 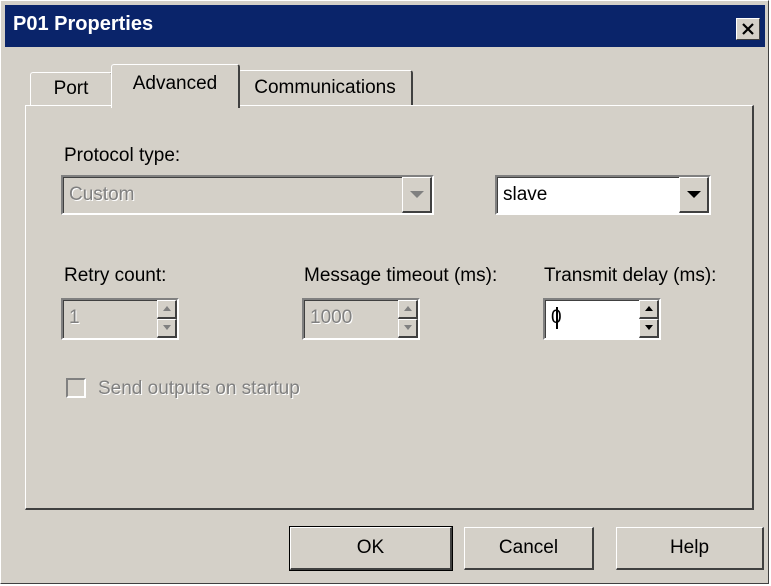 What do you see at coordinates (83, 24) in the screenshot?
I see `window-title: P01 Properties` at bounding box center [83, 24].